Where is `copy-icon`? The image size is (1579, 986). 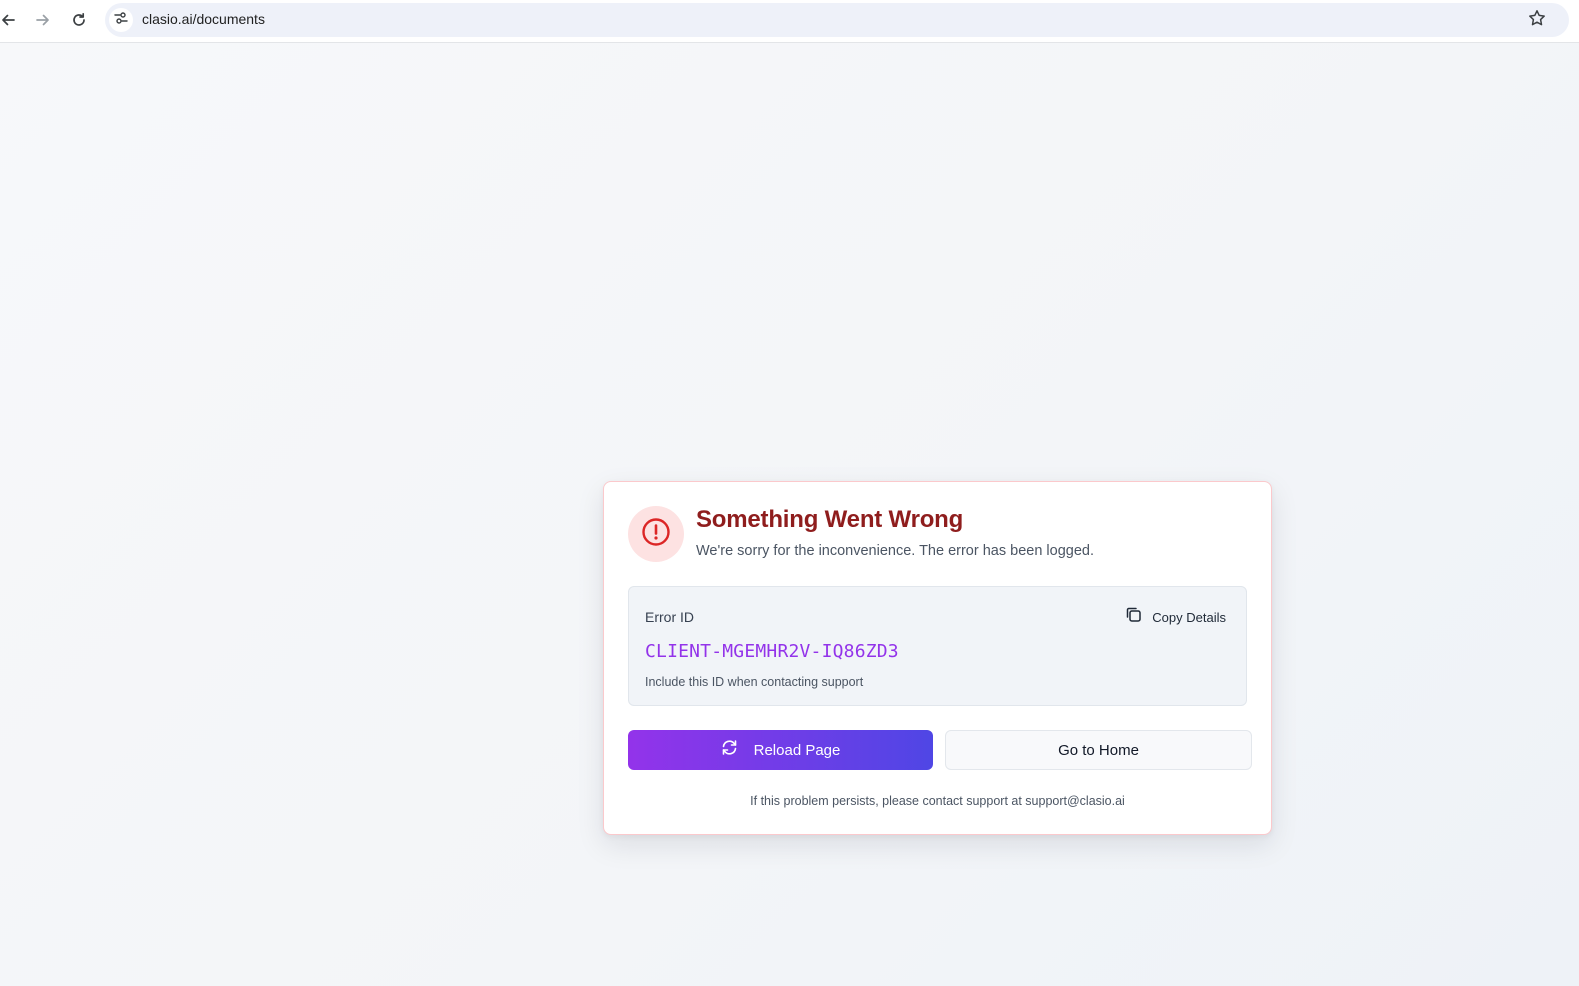
copy-icon is located at coordinates (1133, 617).